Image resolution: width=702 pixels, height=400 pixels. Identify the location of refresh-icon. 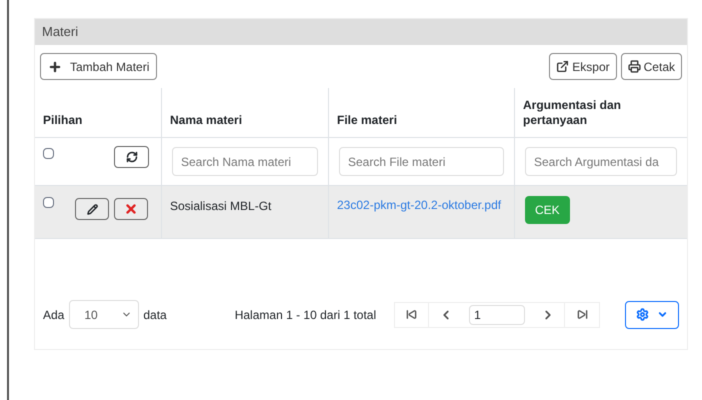
(132, 157).